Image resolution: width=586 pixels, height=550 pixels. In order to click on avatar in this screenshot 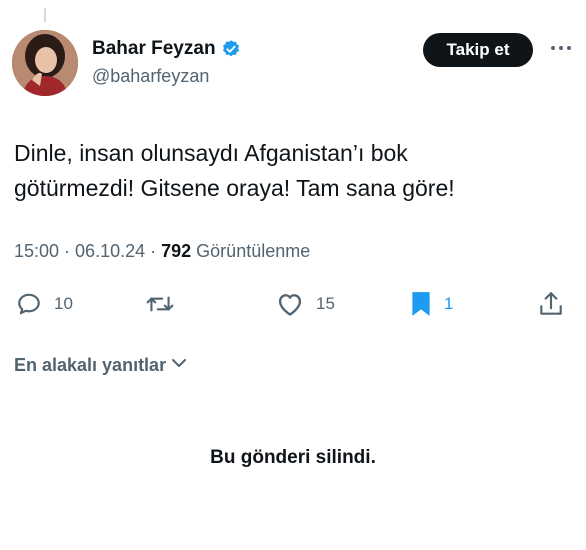, I will do `click(45, 63)`.